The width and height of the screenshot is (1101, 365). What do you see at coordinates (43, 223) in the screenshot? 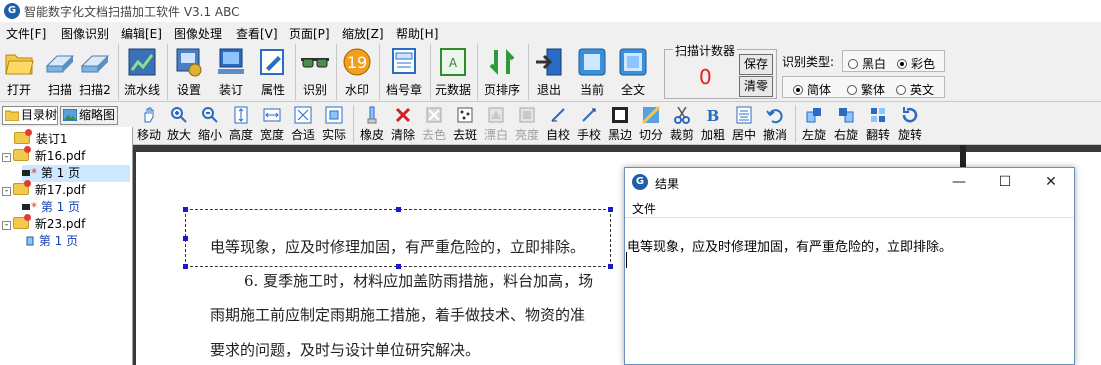
I see `tree-node-file: - 新23.pdf` at bounding box center [43, 223].